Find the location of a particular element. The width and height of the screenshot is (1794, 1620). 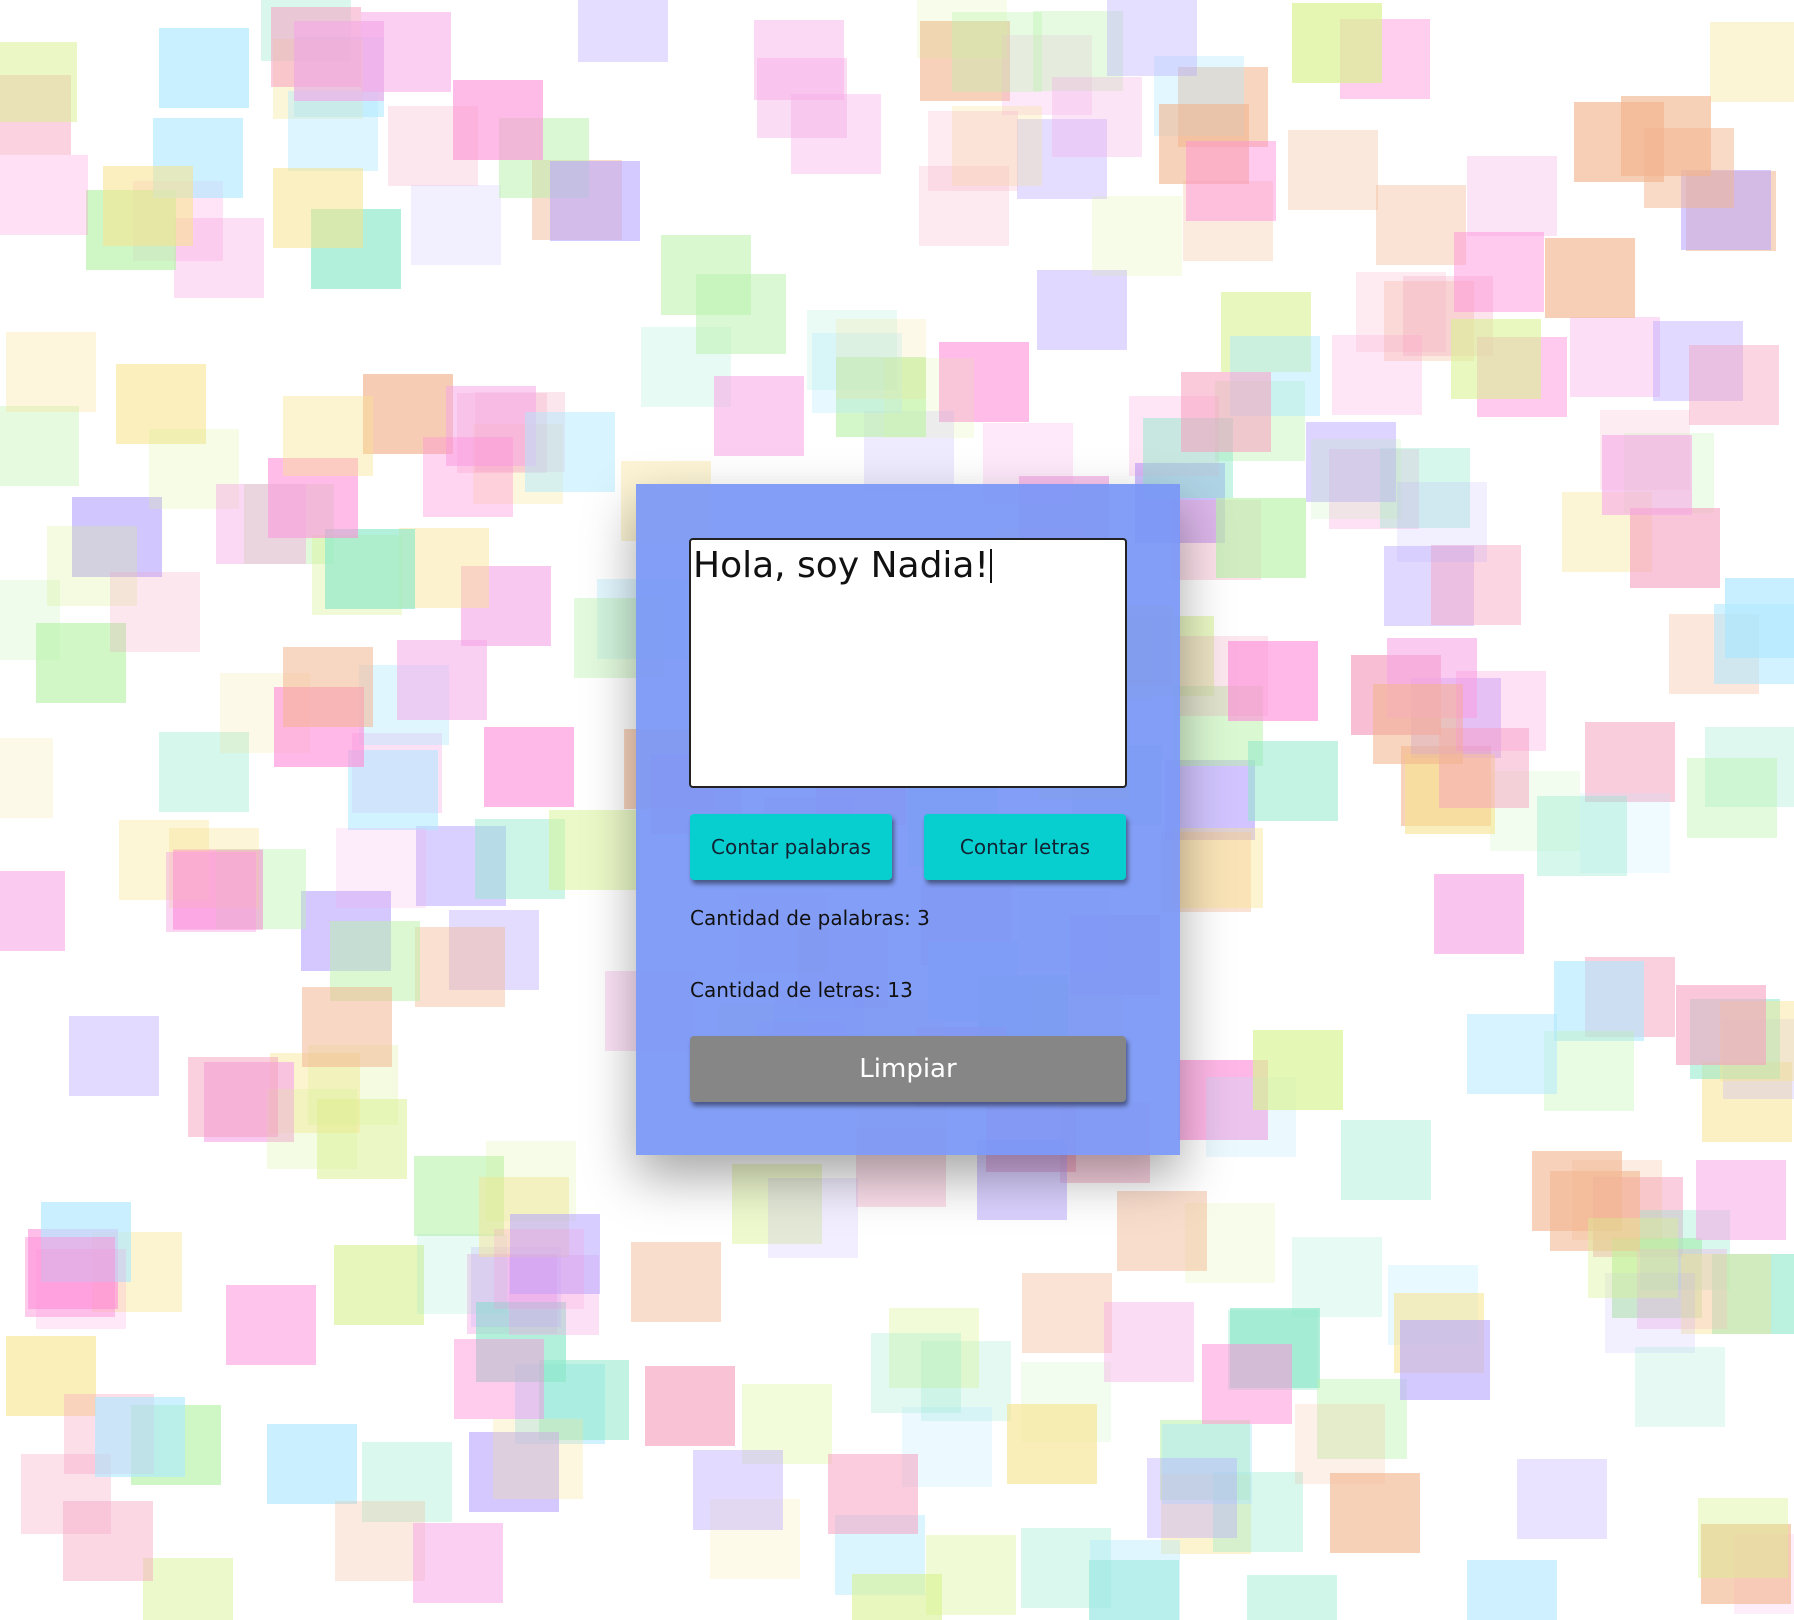

count-letters-button: Contar letras is located at coordinates (1025, 847).